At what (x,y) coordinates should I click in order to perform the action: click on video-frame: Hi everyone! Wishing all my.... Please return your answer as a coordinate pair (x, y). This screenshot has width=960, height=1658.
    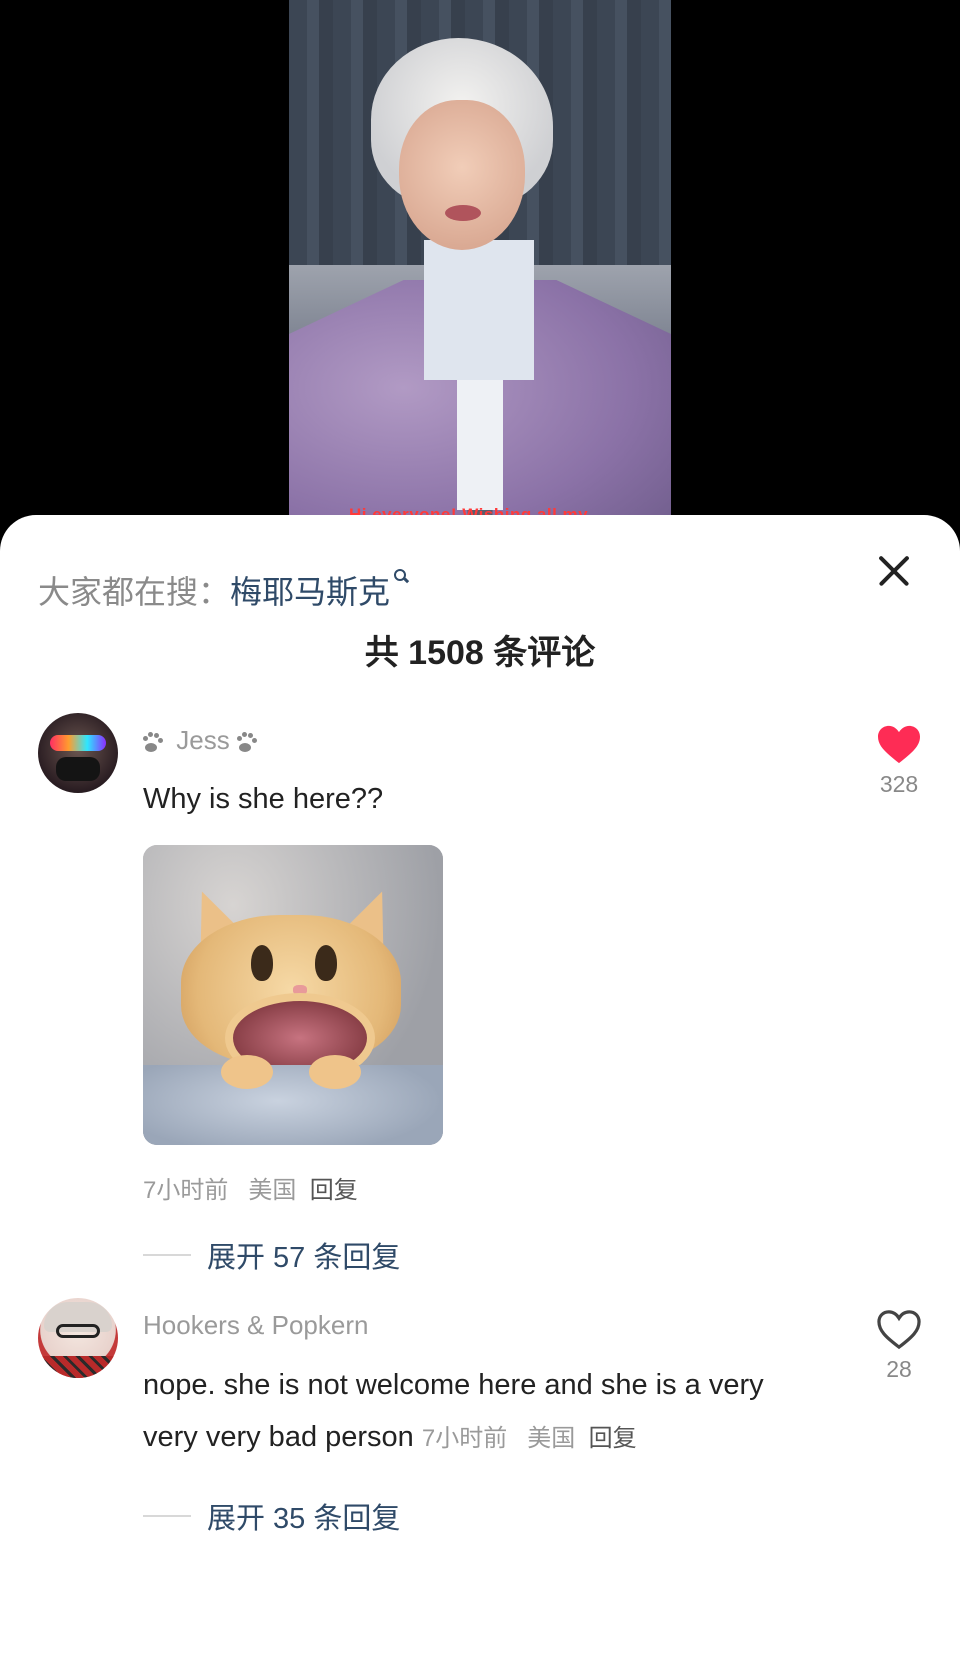
    Looking at the image, I should click on (480, 270).